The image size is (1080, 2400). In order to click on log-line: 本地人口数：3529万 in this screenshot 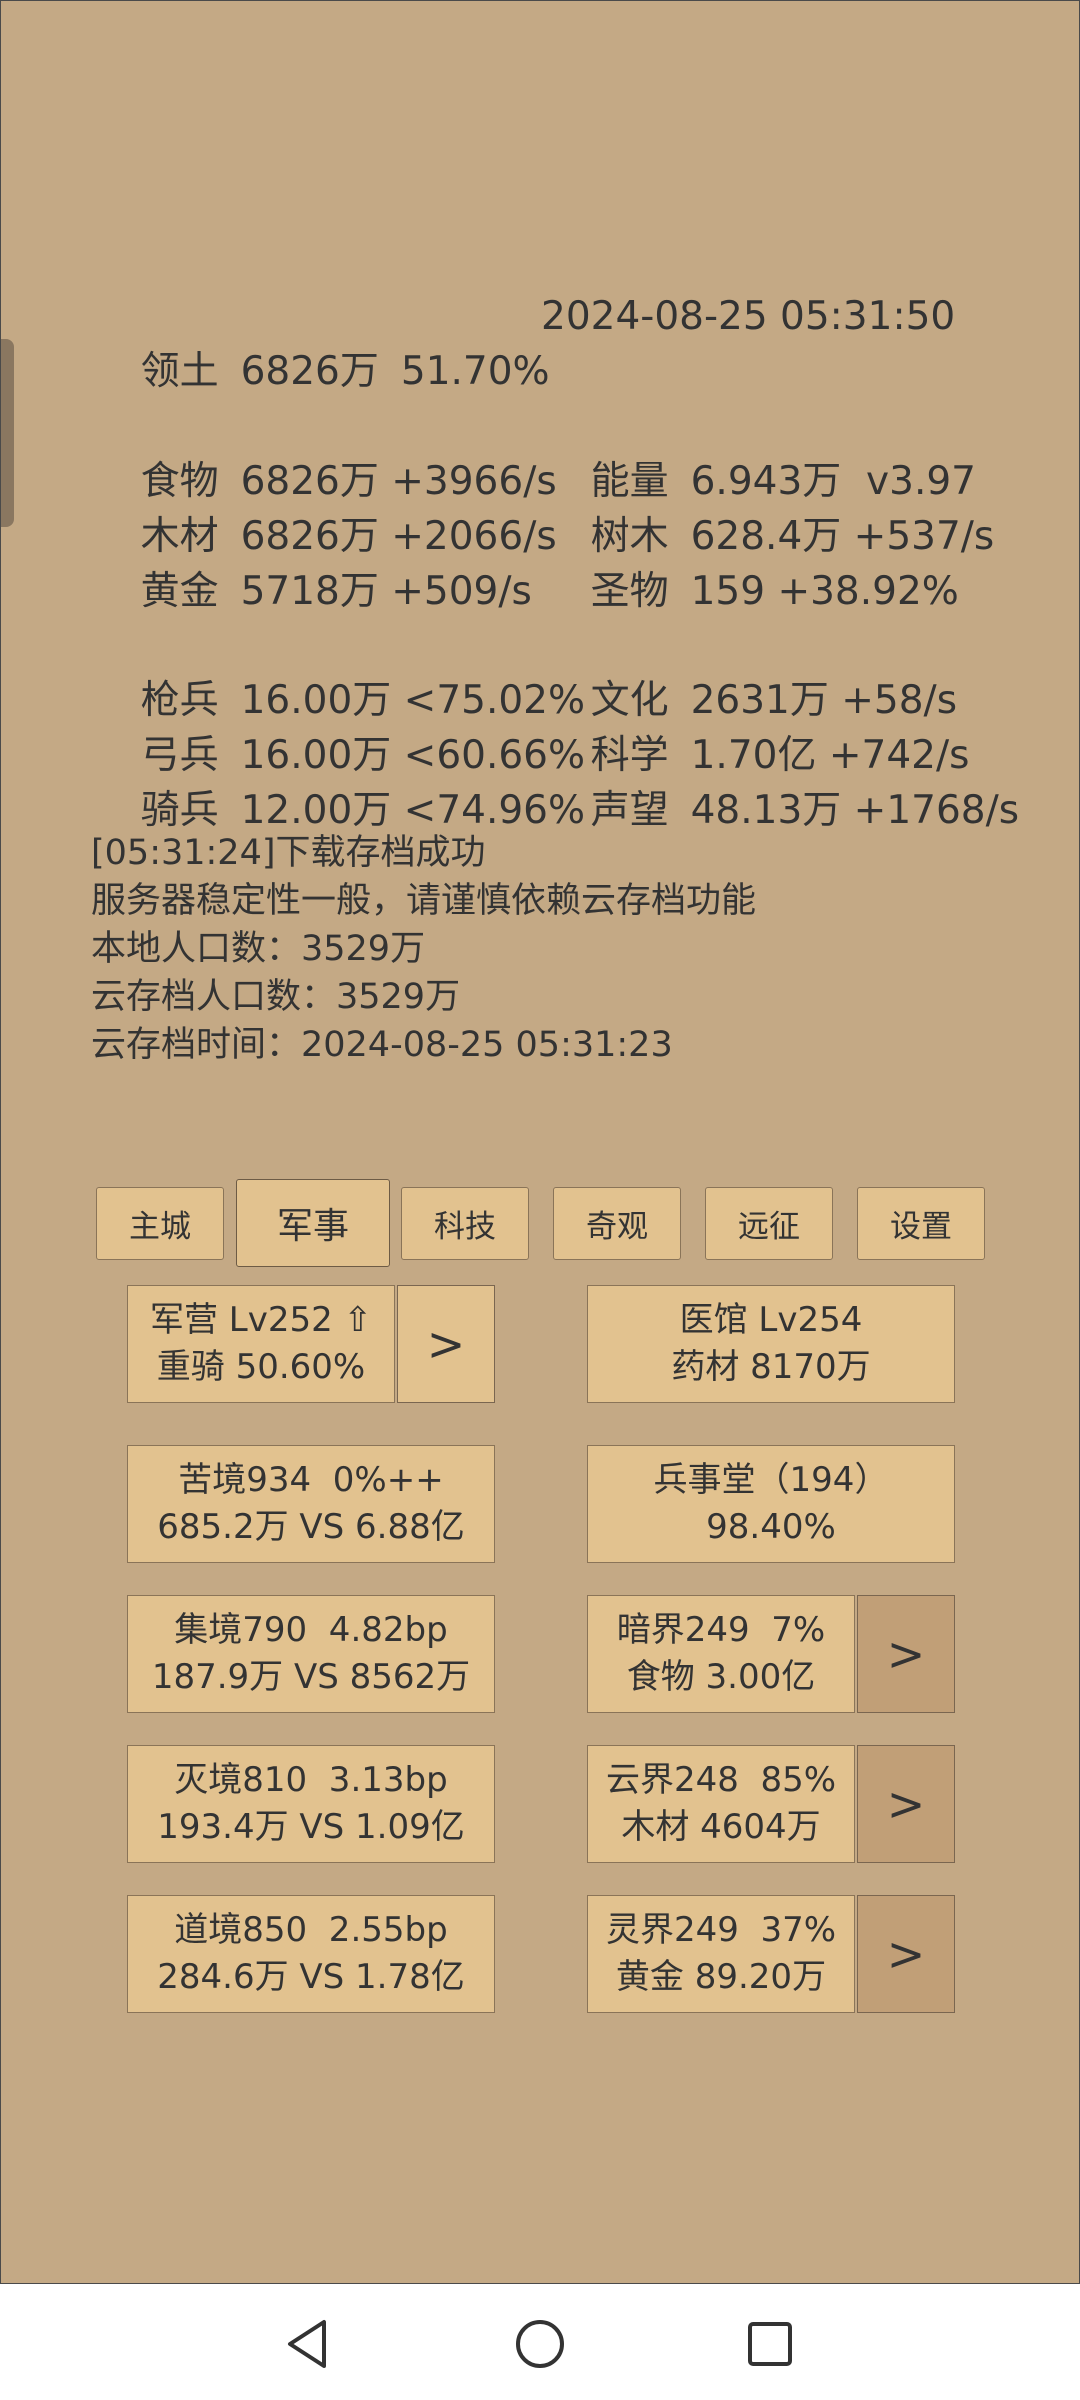, I will do `click(258, 949)`.